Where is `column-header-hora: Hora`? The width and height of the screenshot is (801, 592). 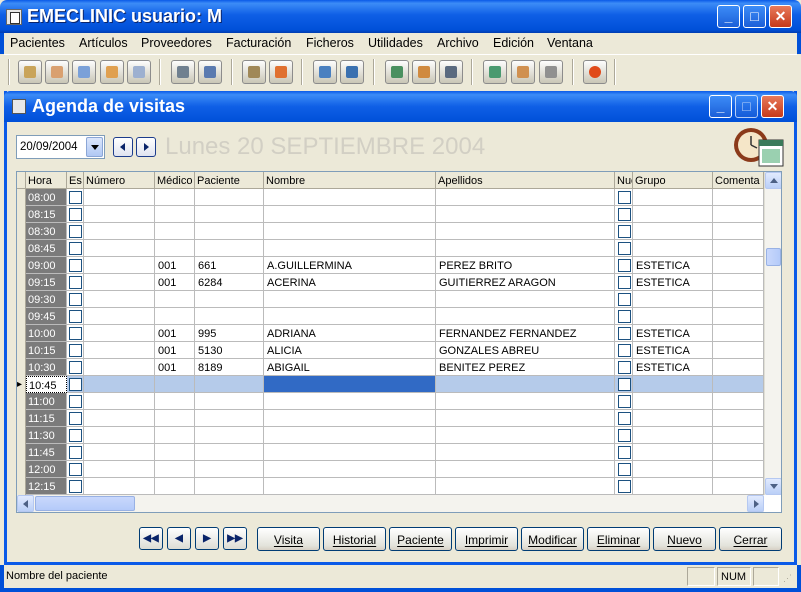 column-header-hora: Hora is located at coordinates (46, 180).